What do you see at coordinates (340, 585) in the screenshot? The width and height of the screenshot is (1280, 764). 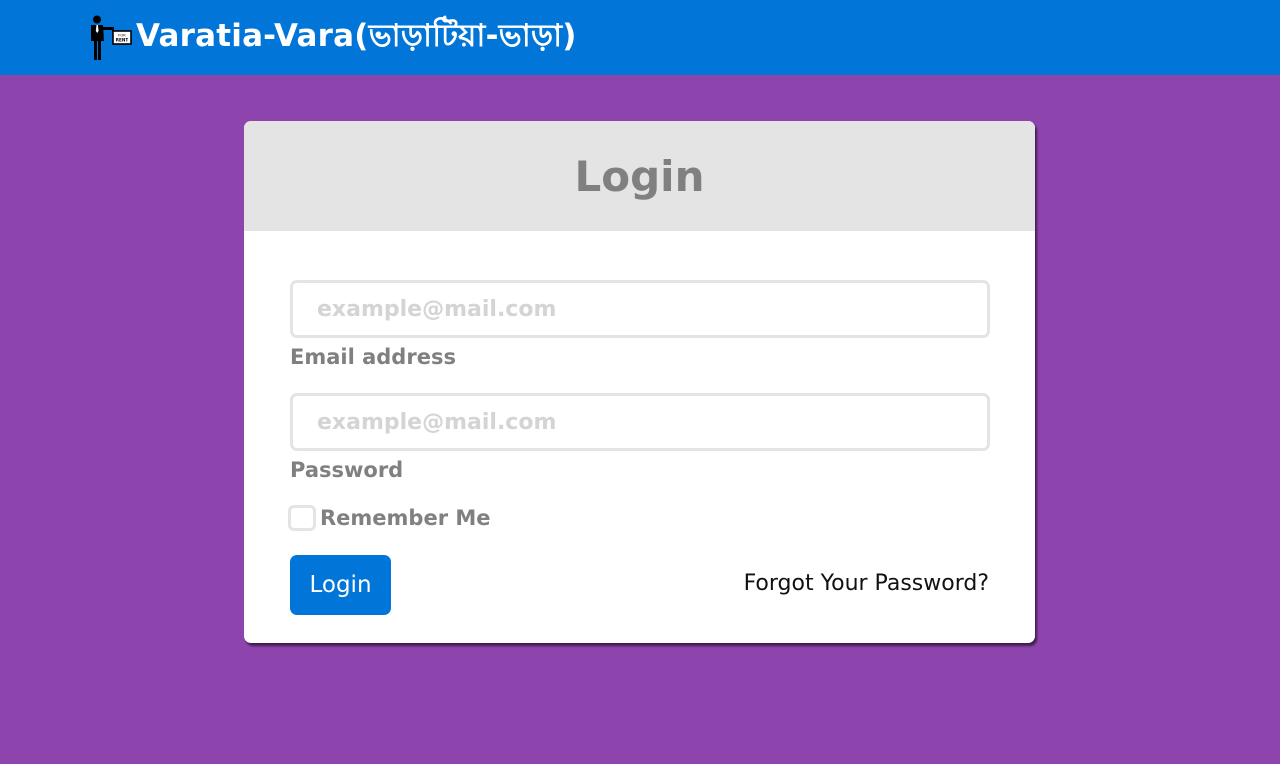 I see `login-button: Login` at bounding box center [340, 585].